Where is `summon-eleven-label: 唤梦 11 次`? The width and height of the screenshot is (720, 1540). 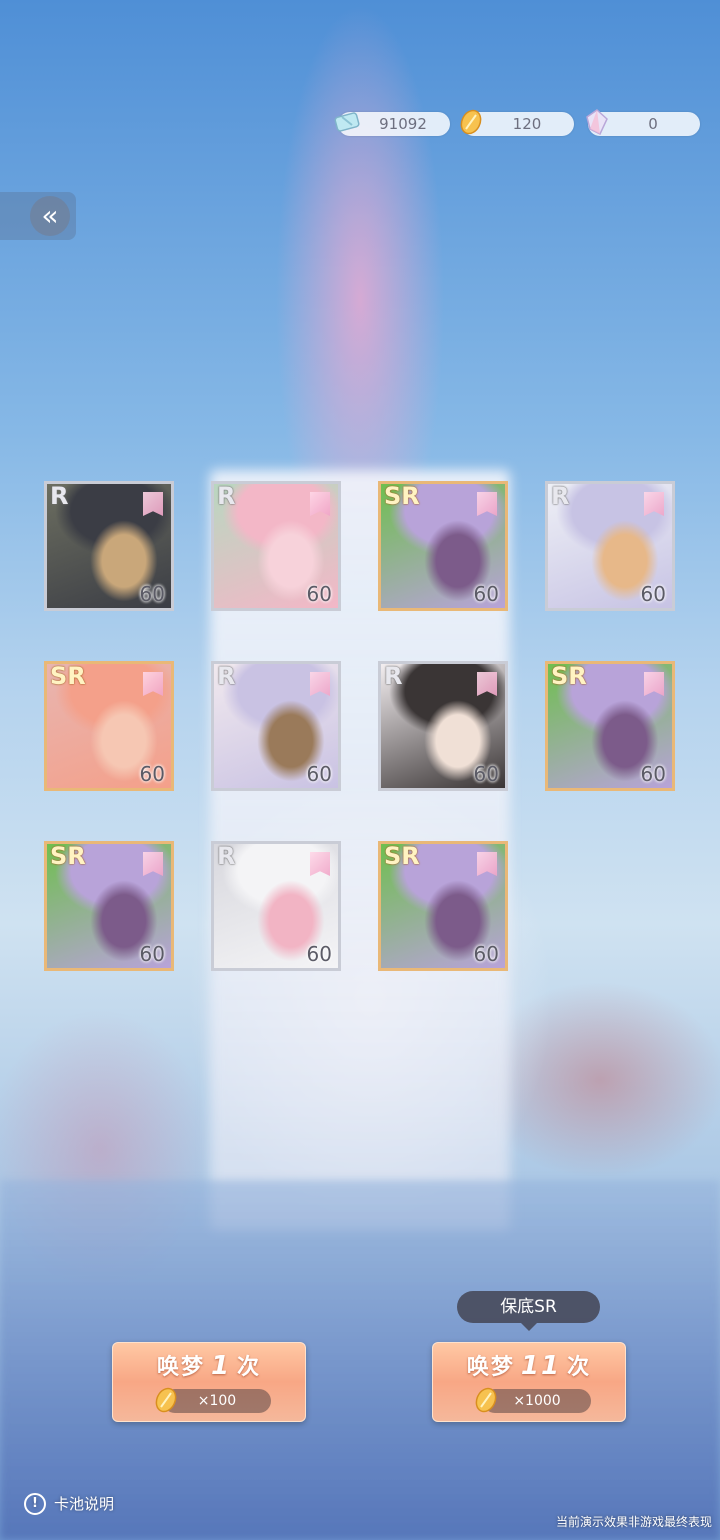 summon-eleven-label: 唤梦 11 次 is located at coordinates (529, 1365).